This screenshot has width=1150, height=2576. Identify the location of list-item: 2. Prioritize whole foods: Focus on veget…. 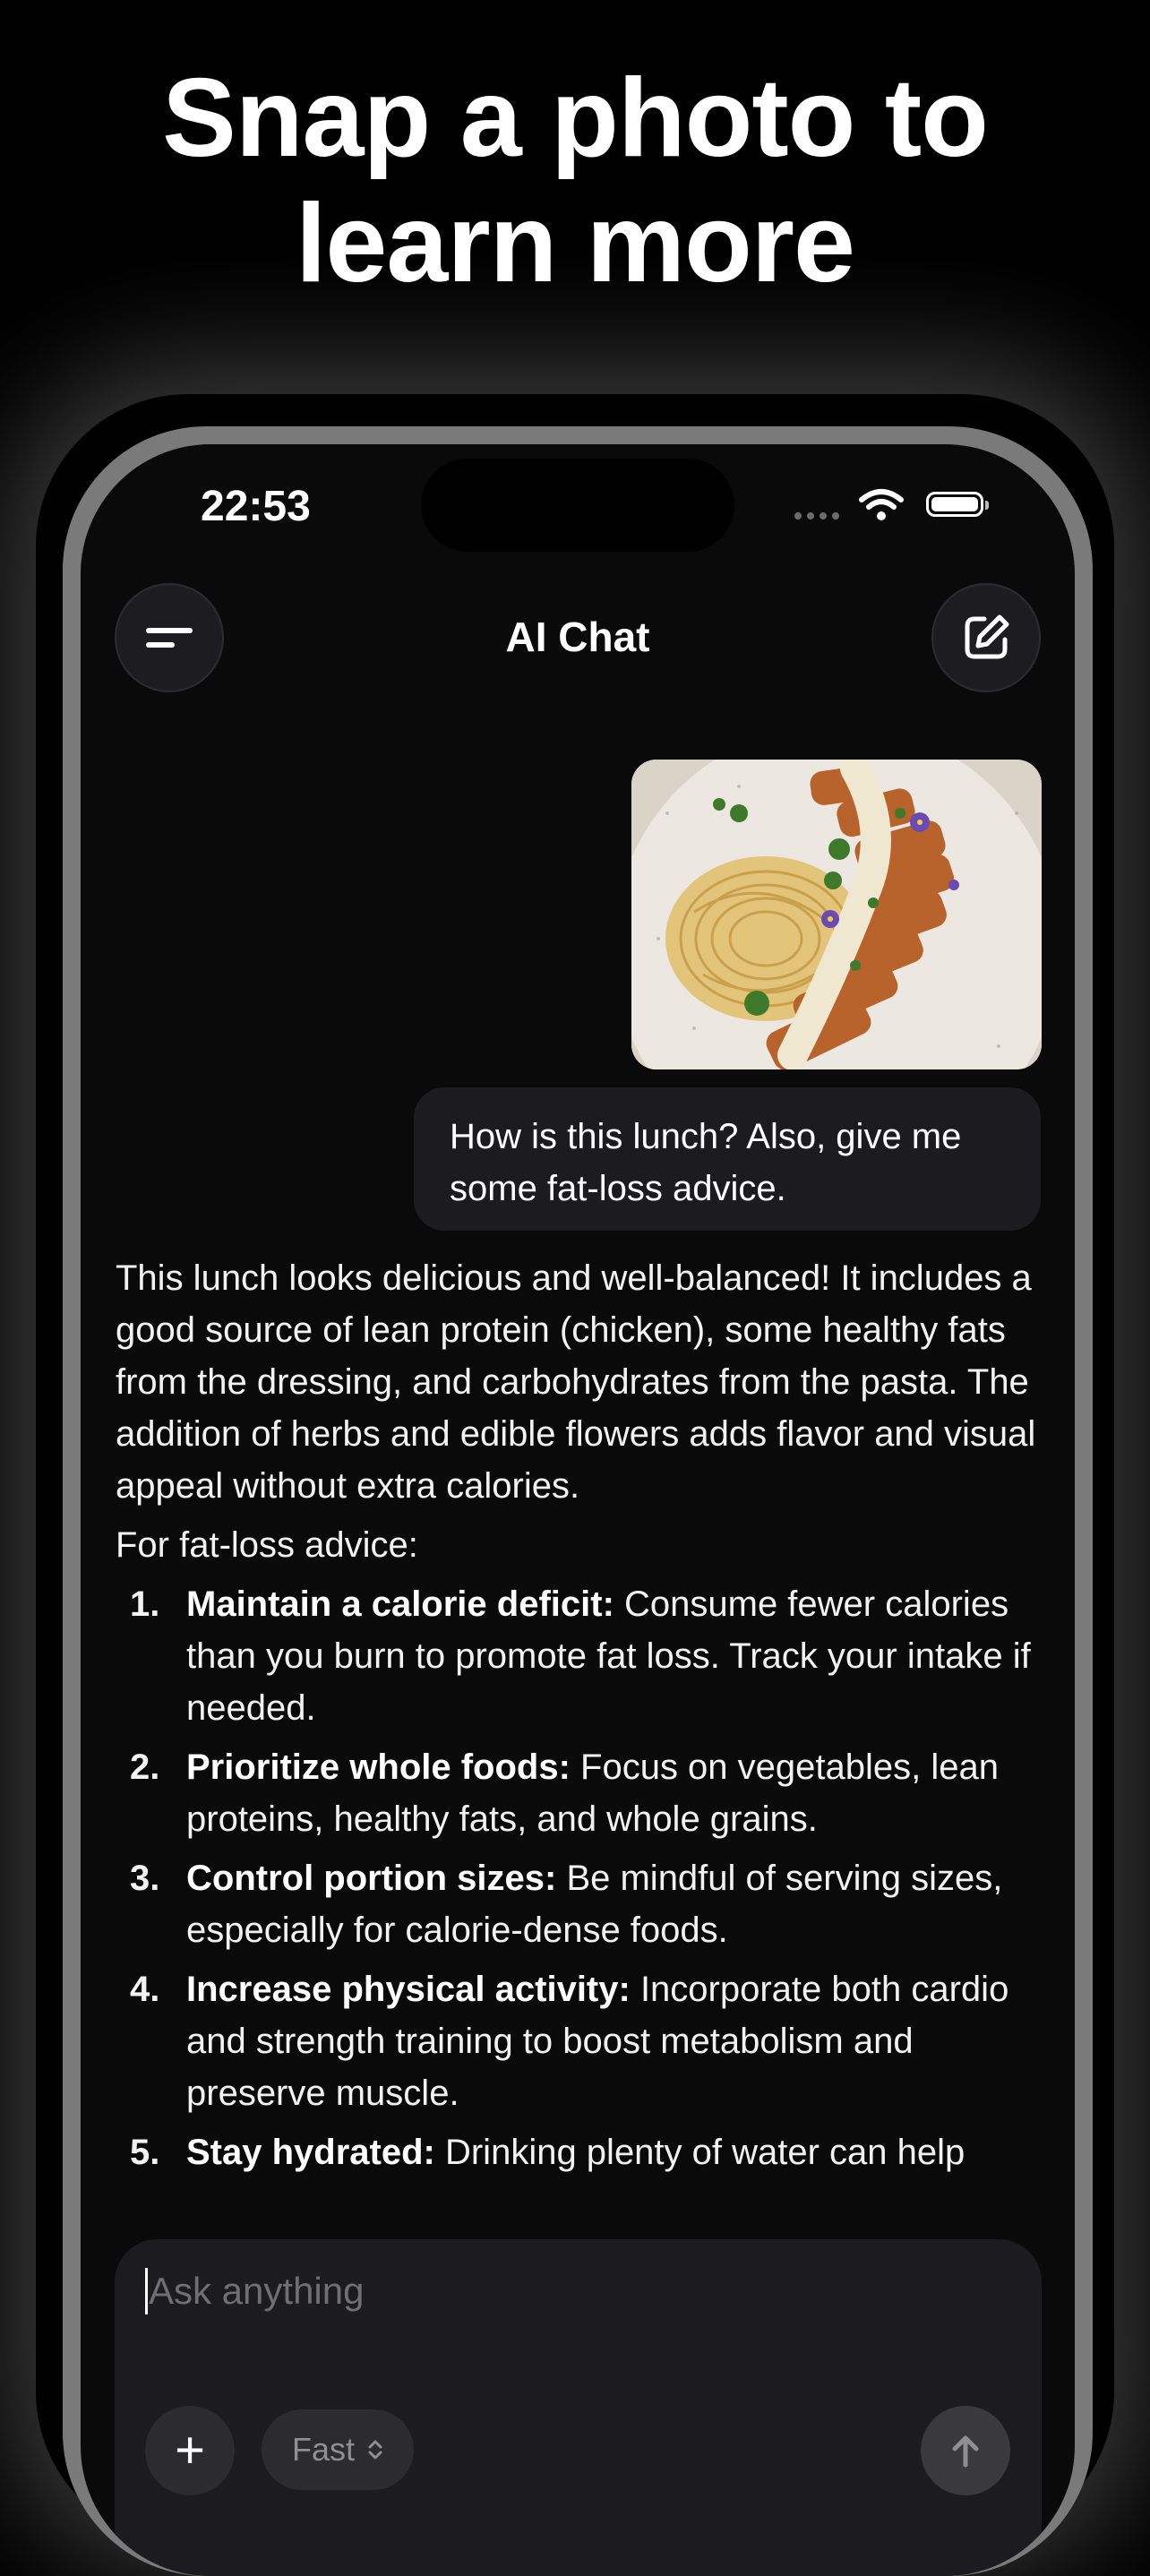
(581, 1793).